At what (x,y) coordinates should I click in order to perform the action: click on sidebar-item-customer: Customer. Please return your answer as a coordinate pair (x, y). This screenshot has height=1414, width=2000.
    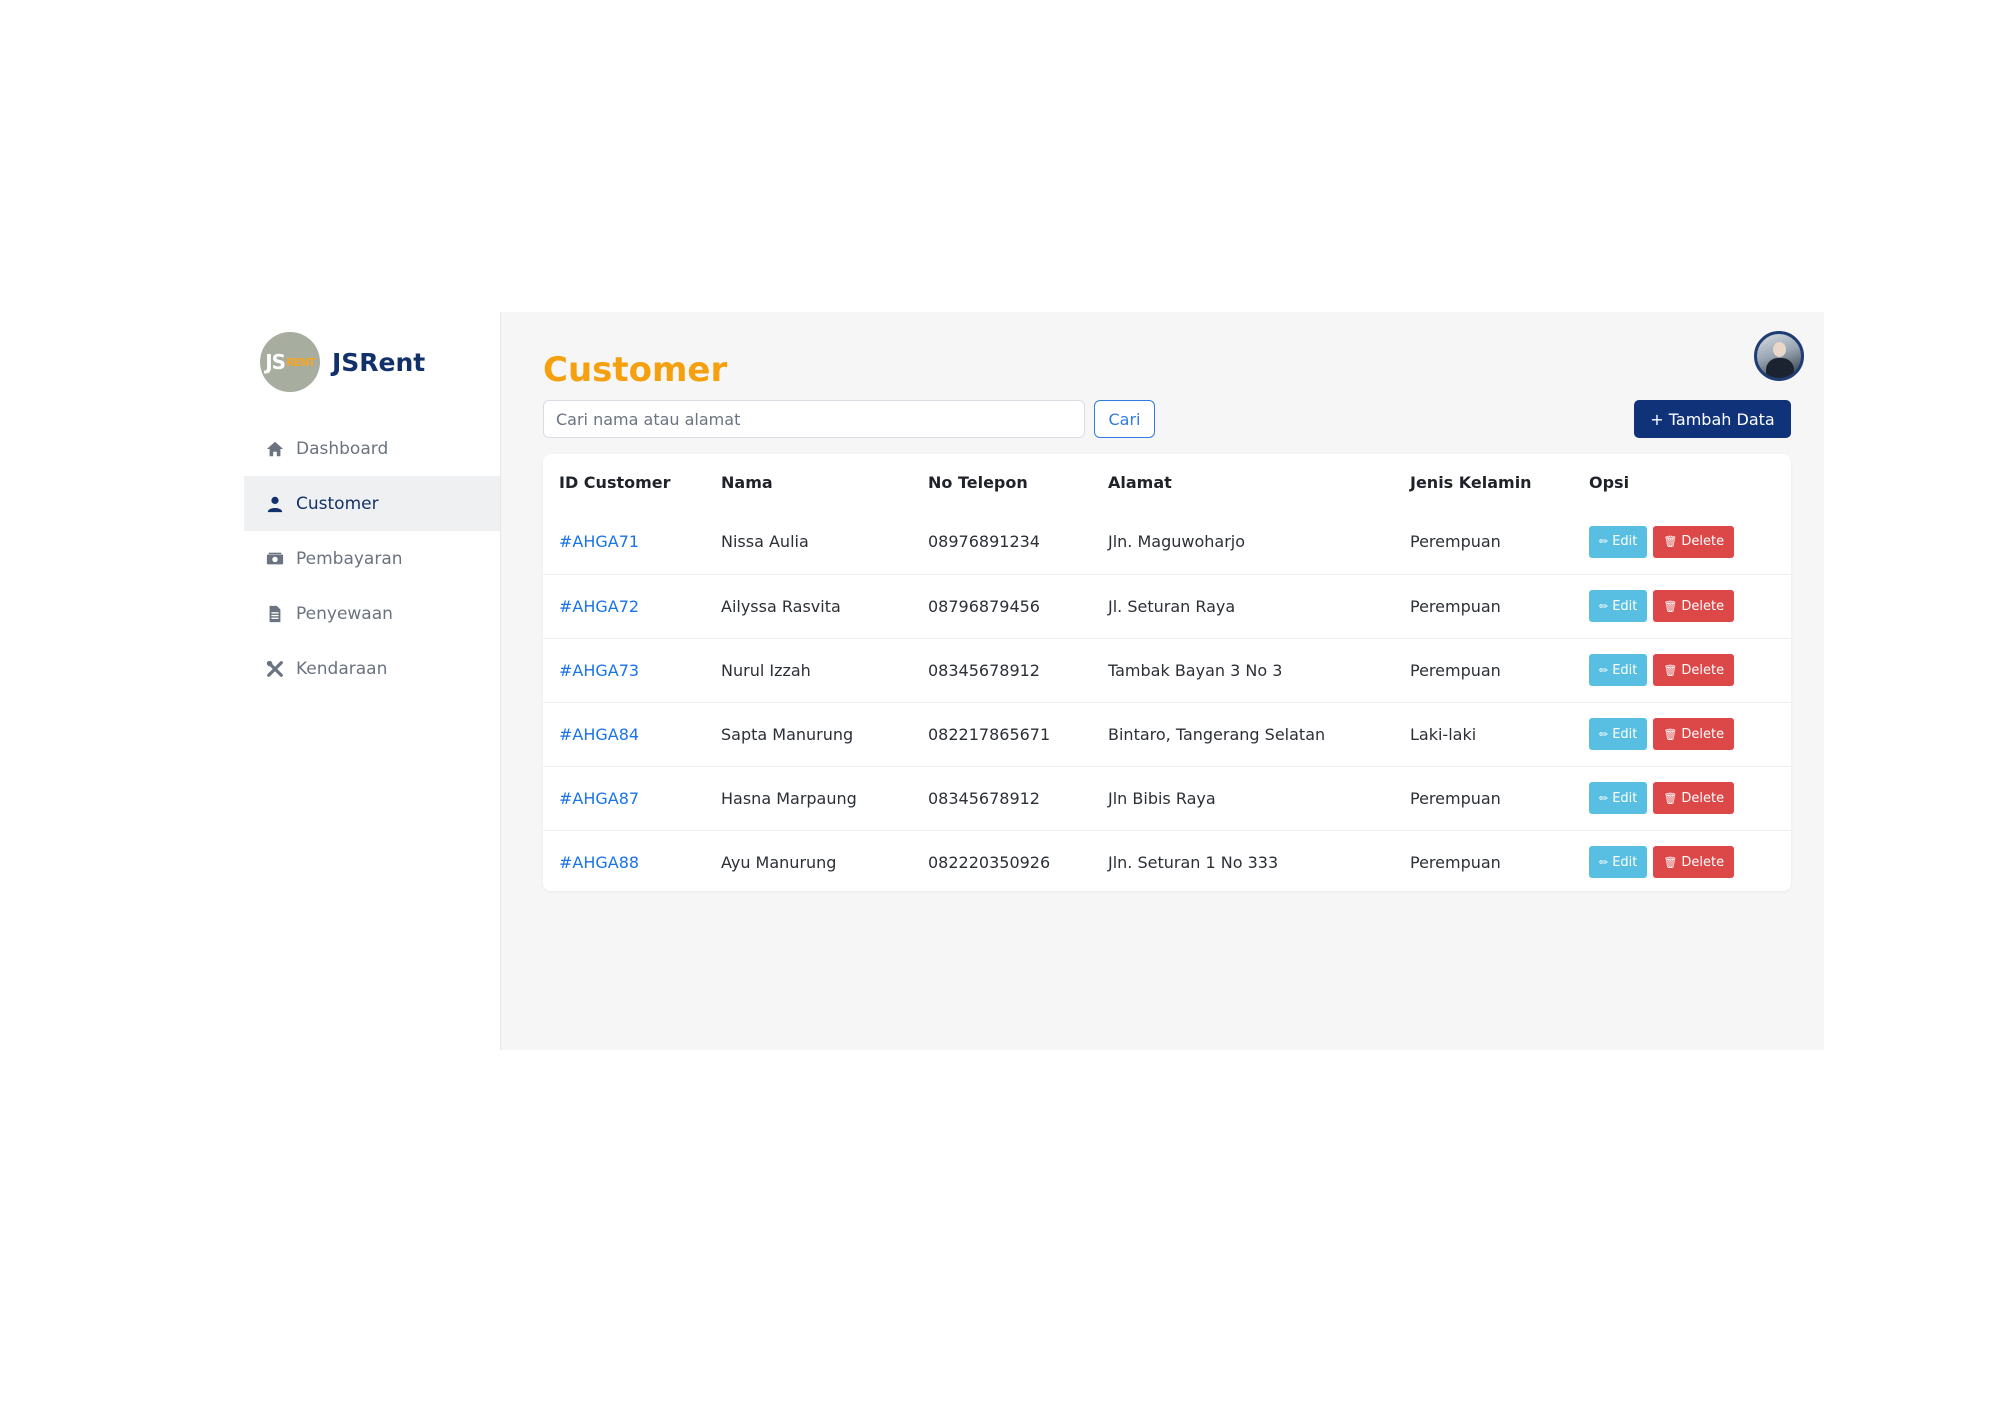
    Looking at the image, I should click on (372, 503).